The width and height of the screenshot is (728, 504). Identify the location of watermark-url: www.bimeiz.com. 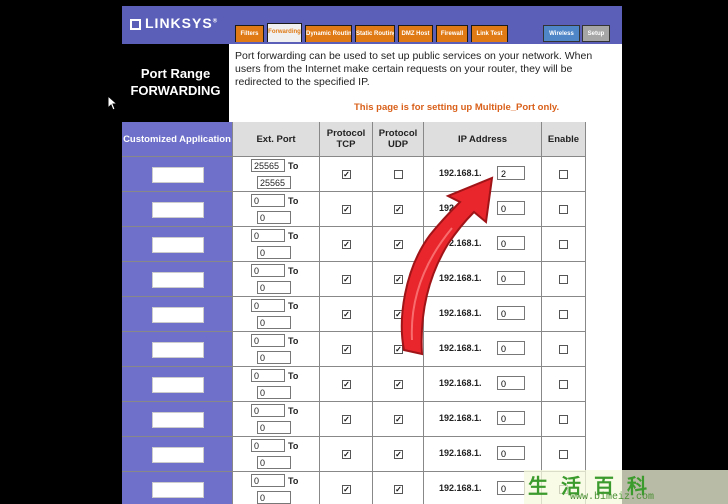
(612, 497).